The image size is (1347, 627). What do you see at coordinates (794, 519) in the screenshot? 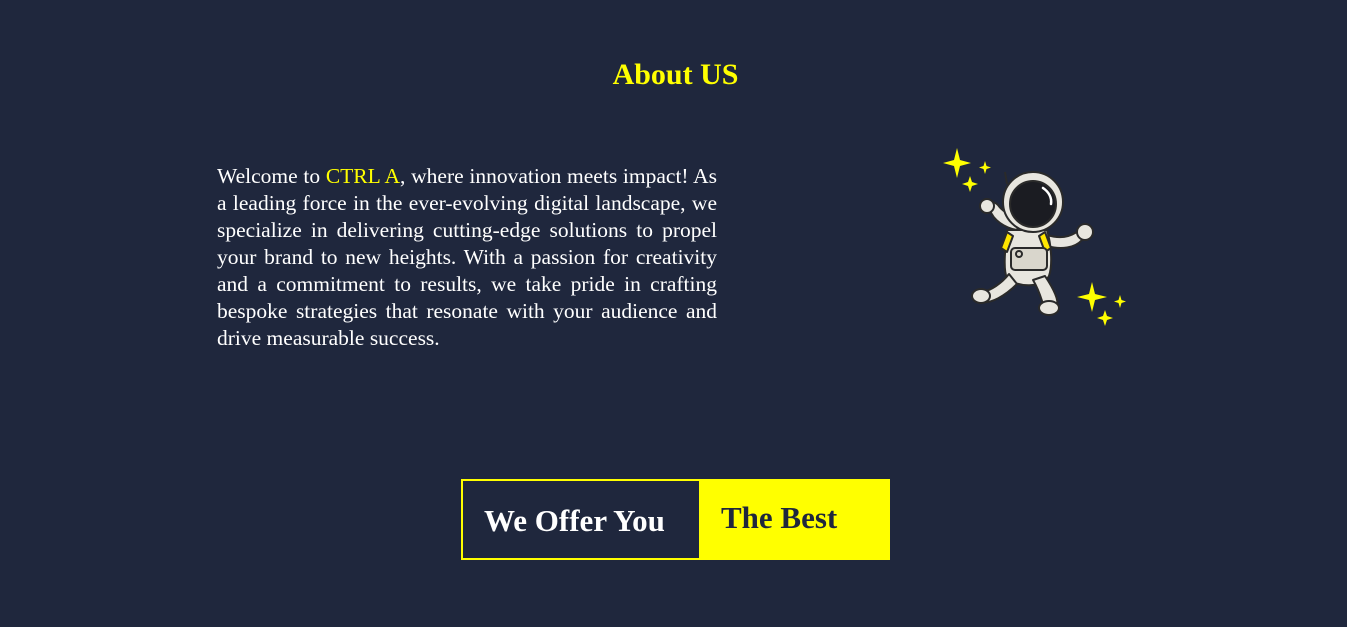
I see `offer-right-label: The Best` at bounding box center [794, 519].